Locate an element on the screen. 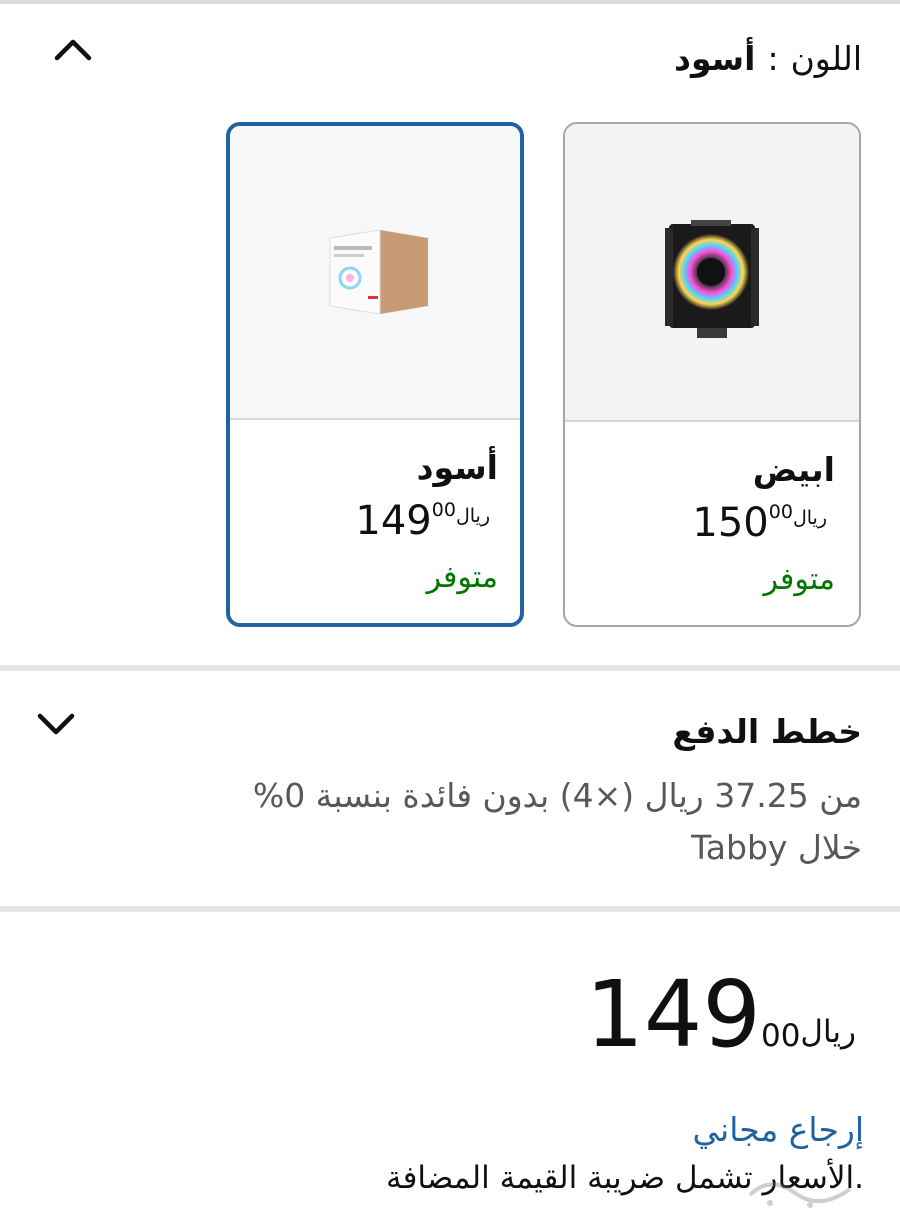 The image size is (900, 1221). option-price: ريال 15000 is located at coordinates (760, 523).